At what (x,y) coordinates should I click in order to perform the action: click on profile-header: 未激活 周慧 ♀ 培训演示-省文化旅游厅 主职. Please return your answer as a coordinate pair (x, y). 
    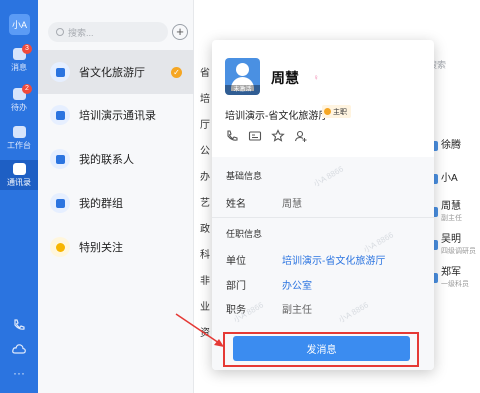
    Looking at the image, I should click on (323, 98).